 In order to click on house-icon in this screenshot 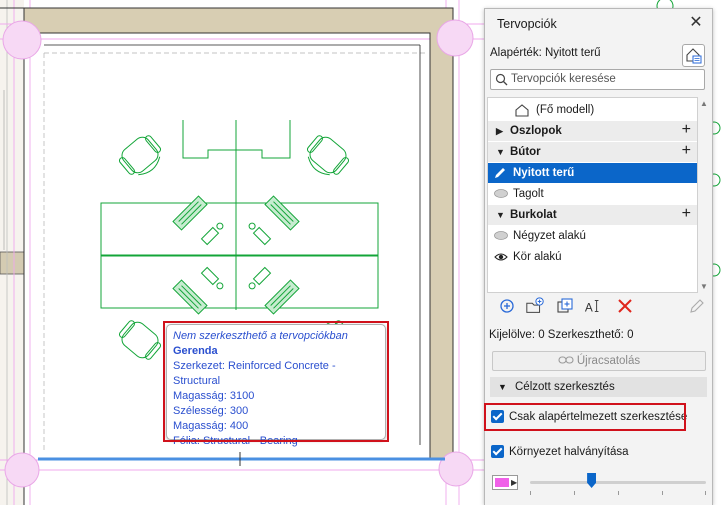, I will do `click(522, 110)`.